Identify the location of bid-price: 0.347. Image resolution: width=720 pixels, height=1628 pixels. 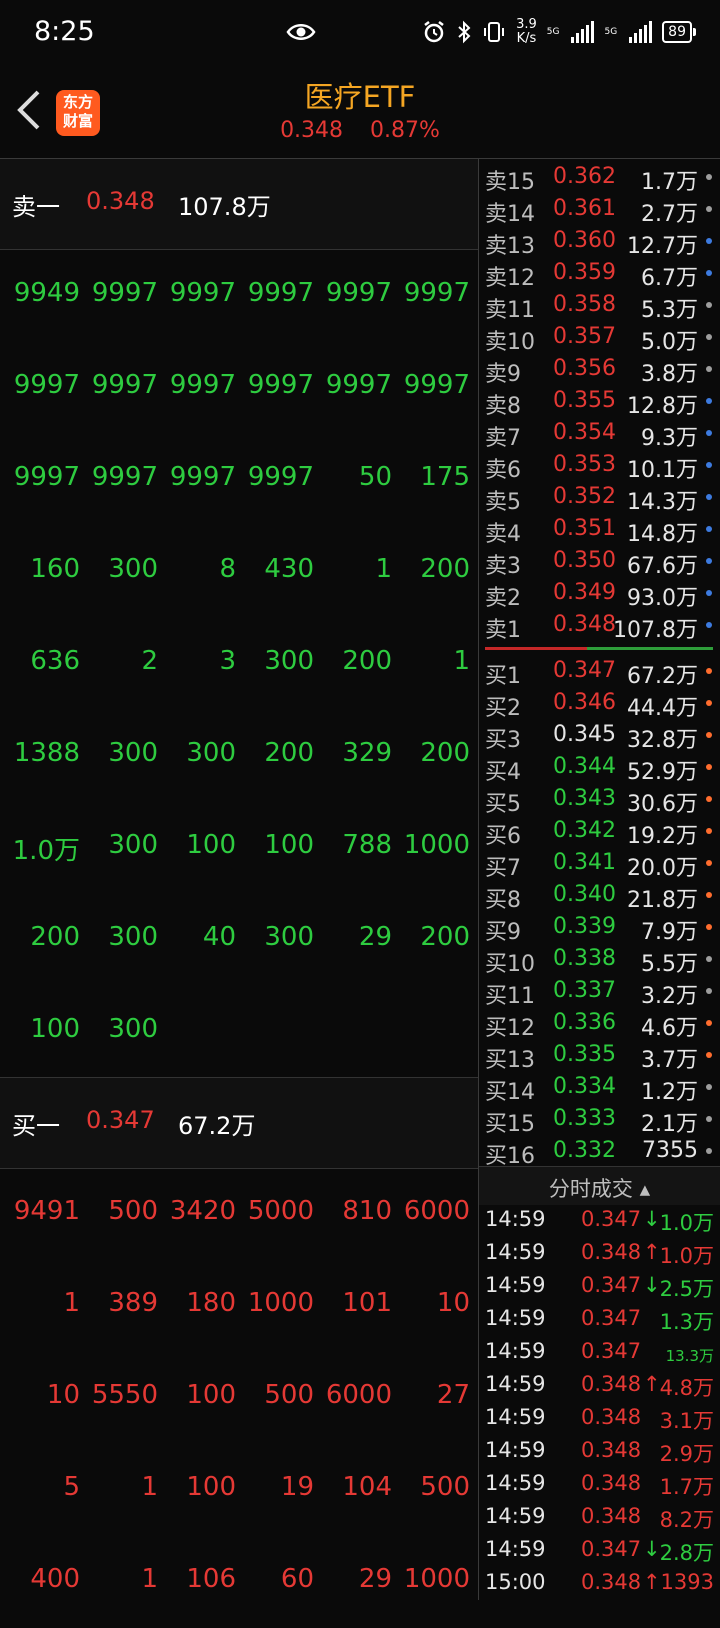
(584, 670).